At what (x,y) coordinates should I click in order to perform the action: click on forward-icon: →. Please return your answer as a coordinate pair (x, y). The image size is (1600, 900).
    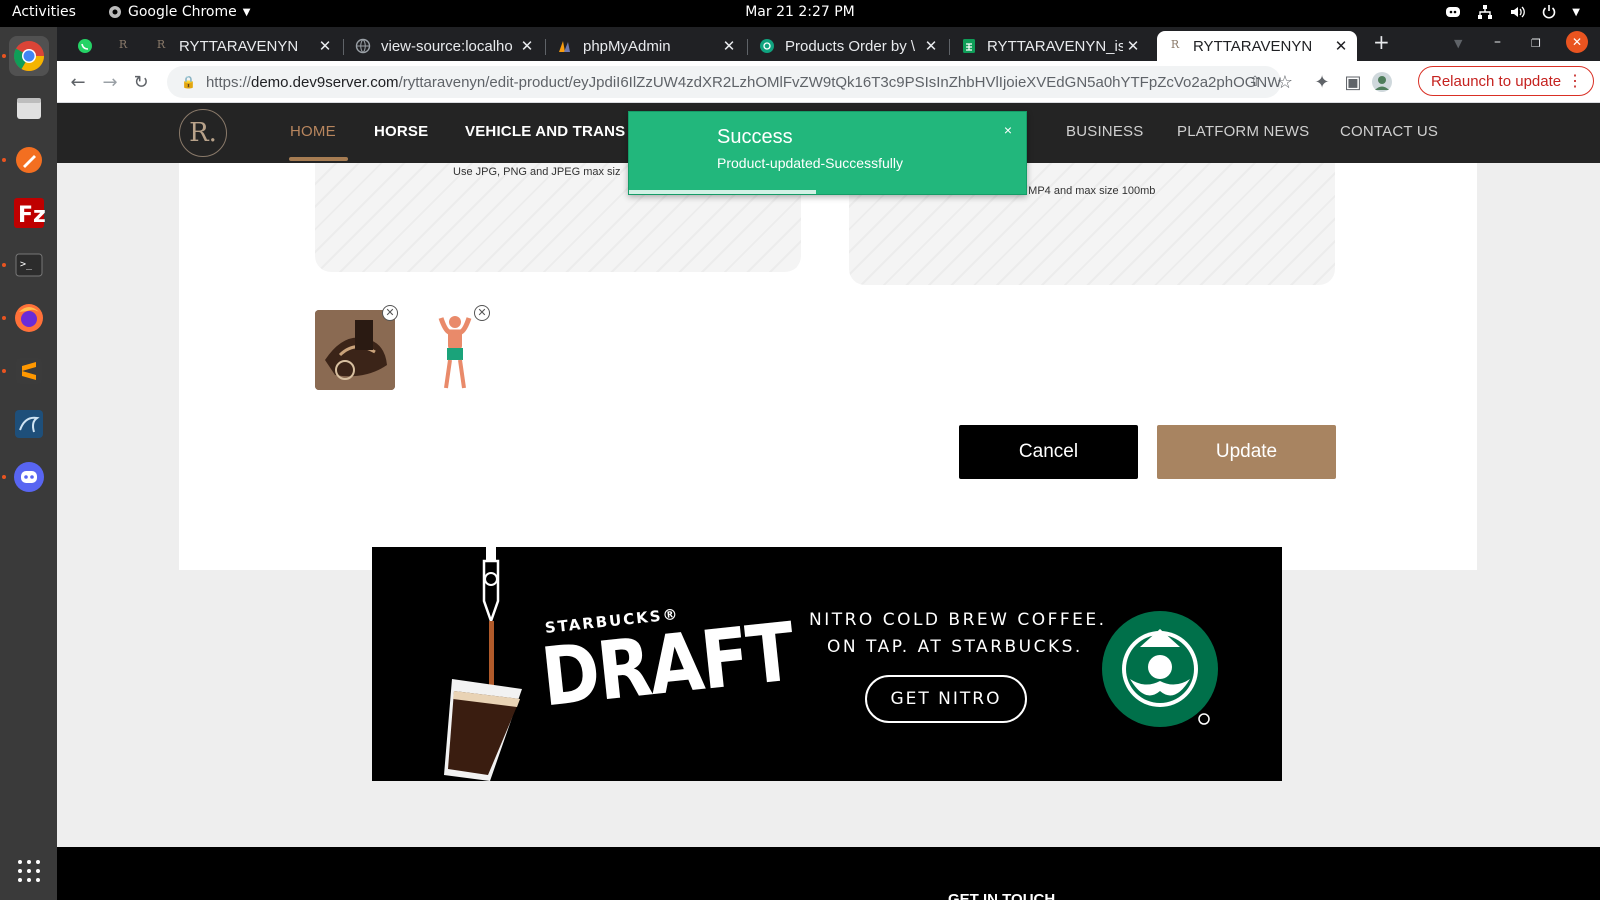
    Looking at the image, I should click on (110, 82).